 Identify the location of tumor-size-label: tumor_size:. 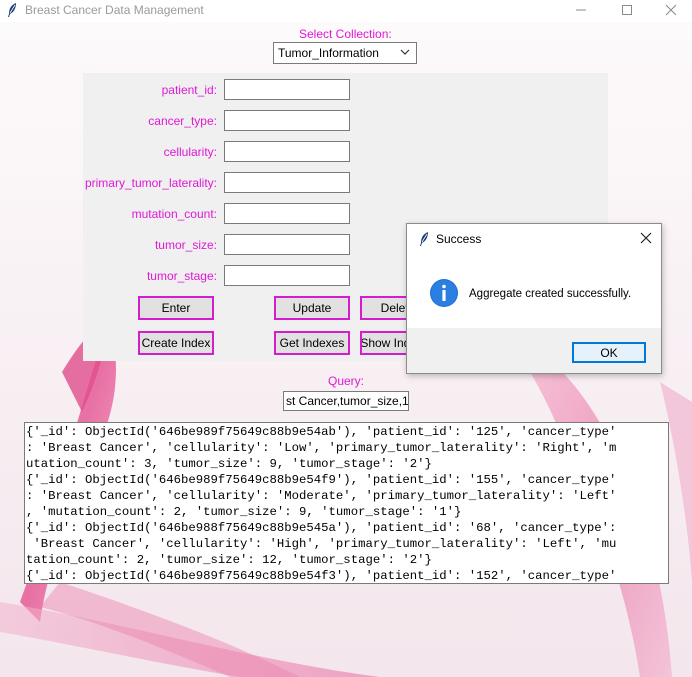
(185, 245).